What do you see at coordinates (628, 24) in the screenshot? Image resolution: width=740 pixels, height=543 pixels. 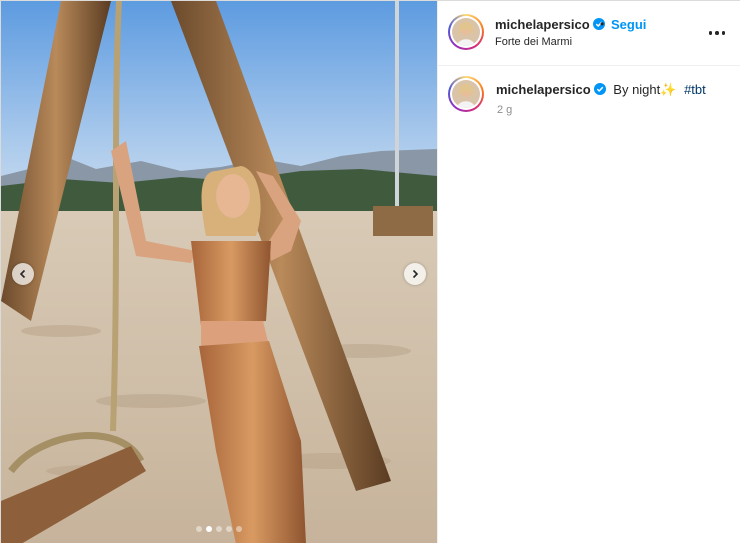 I see `follow-button: Segui` at bounding box center [628, 24].